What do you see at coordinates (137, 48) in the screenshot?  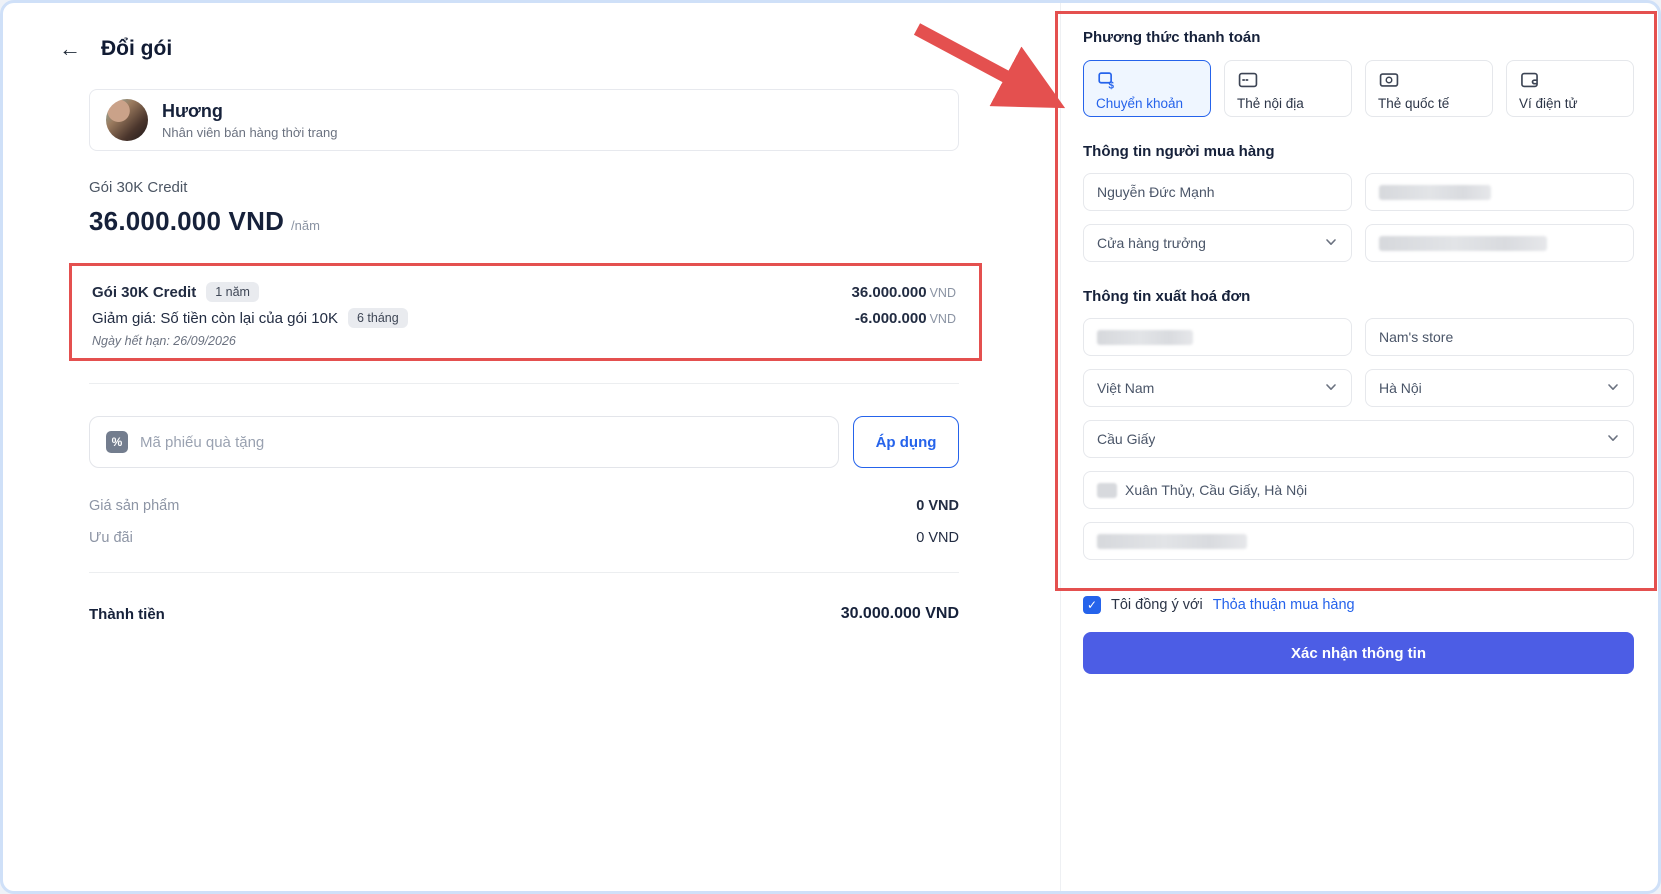 I see `page-title: Đổi gói` at bounding box center [137, 48].